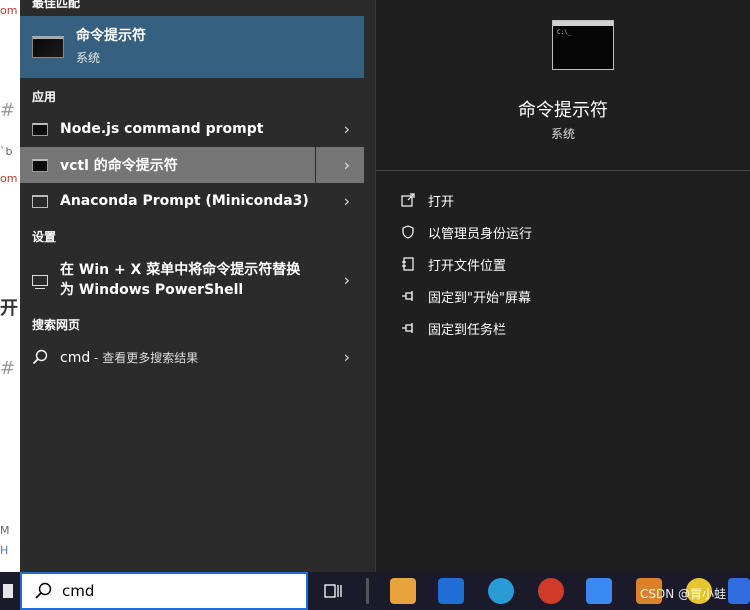 Image resolution: width=750 pixels, height=610 pixels. I want to click on edge-browser-icon, so click(501, 591).